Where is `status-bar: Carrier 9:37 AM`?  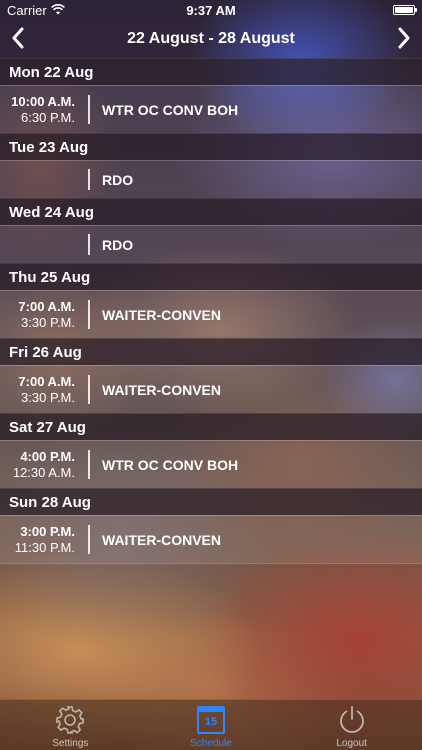 status-bar: Carrier 9:37 AM is located at coordinates (211, 11).